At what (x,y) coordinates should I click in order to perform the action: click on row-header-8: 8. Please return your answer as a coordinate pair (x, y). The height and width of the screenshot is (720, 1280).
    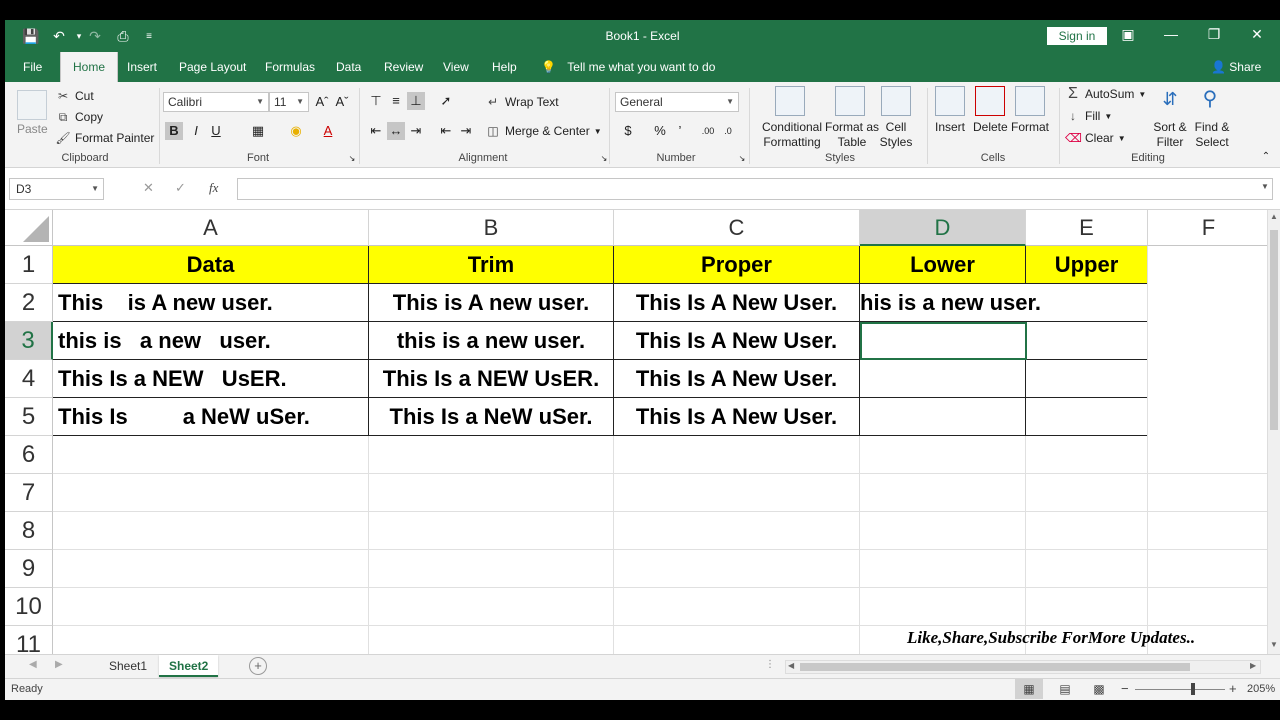
    Looking at the image, I should click on (29, 531).